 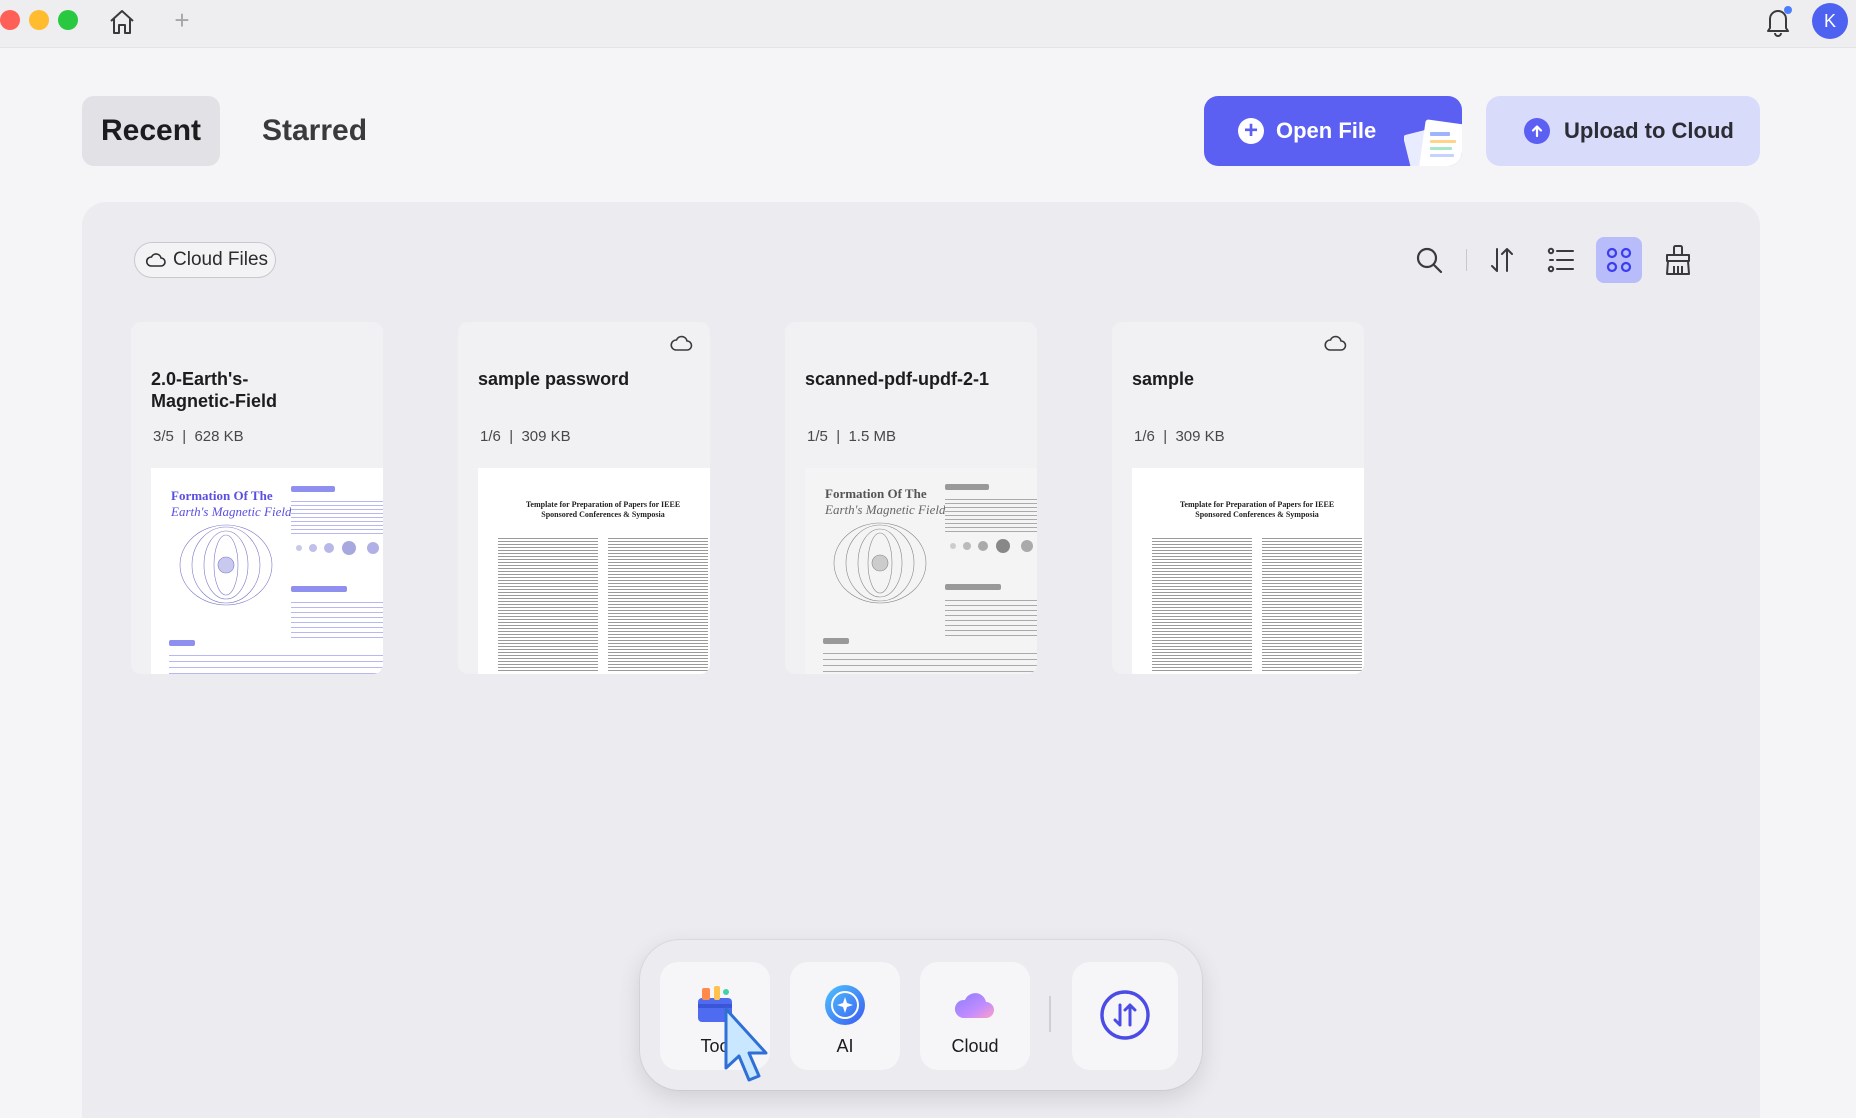 What do you see at coordinates (151, 131) in the screenshot?
I see `tab-recent: Recent` at bounding box center [151, 131].